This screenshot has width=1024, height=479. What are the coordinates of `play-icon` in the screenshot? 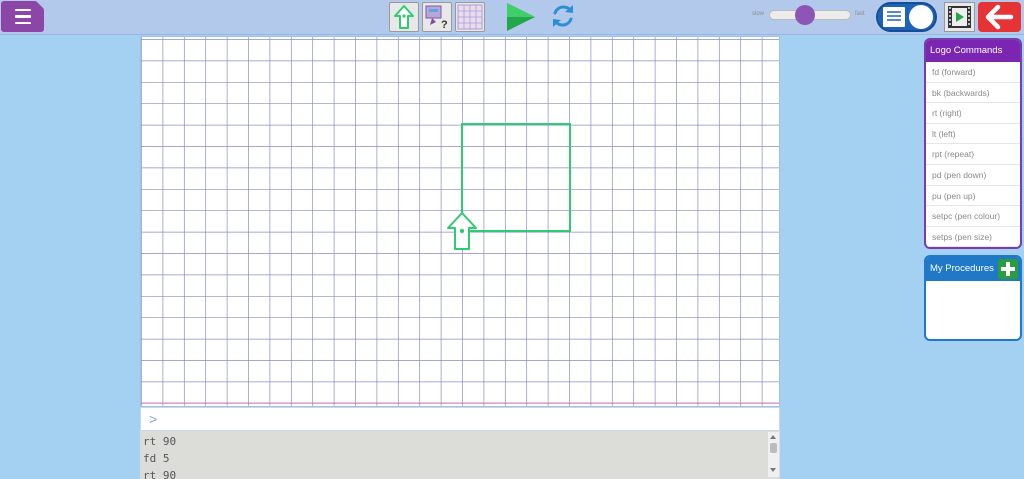 It's located at (521, 17).